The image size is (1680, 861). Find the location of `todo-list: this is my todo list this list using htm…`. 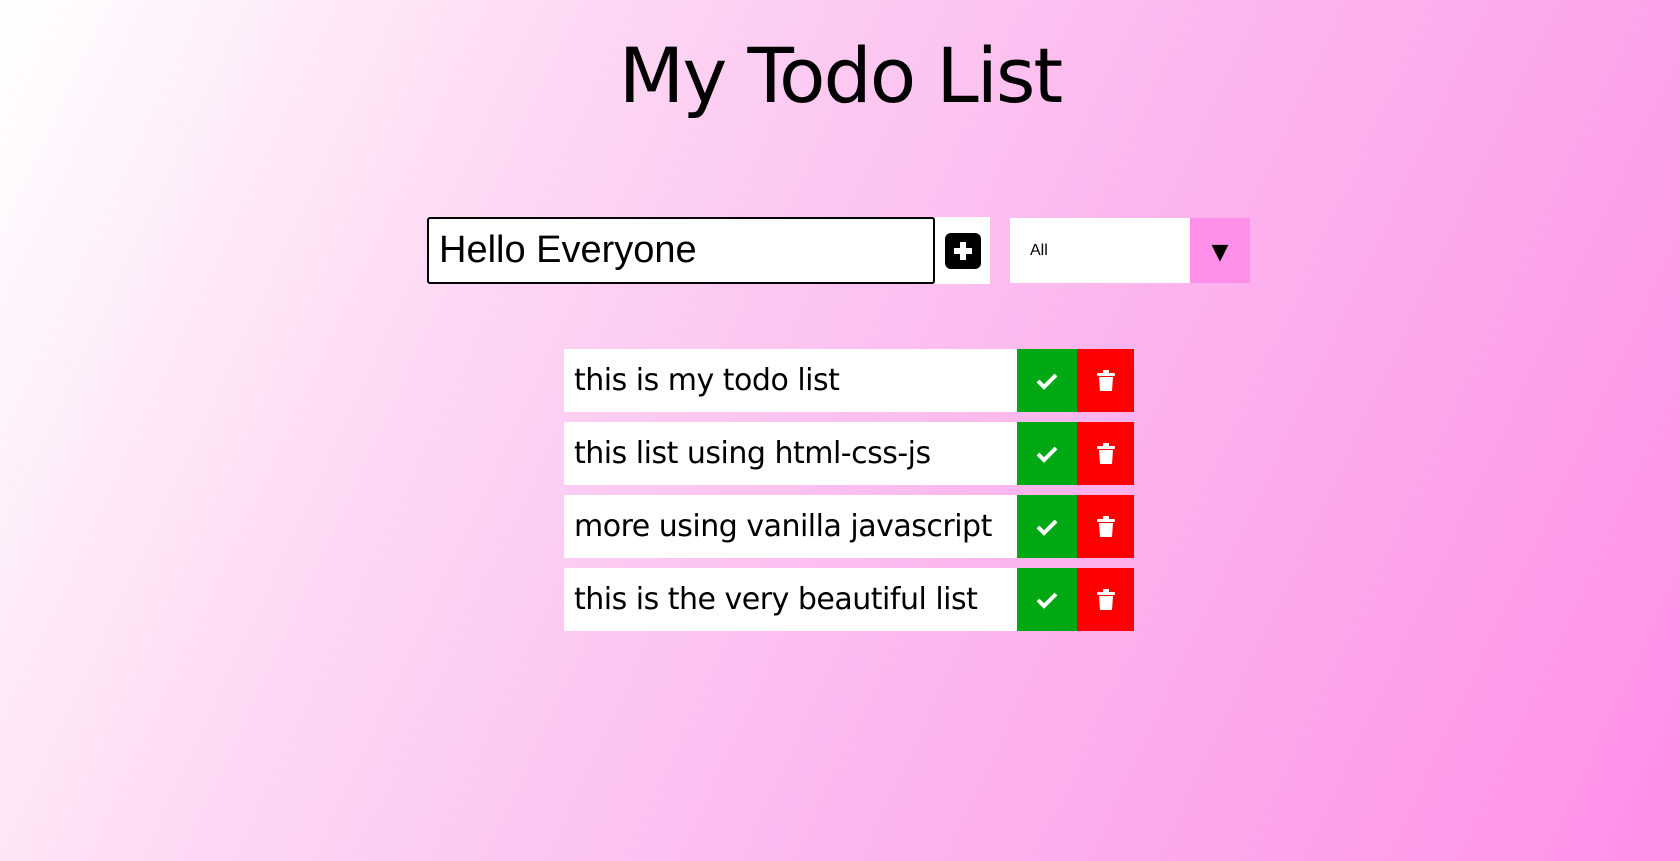

todo-list: this is my todo list this list using htm… is located at coordinates (849, 495).